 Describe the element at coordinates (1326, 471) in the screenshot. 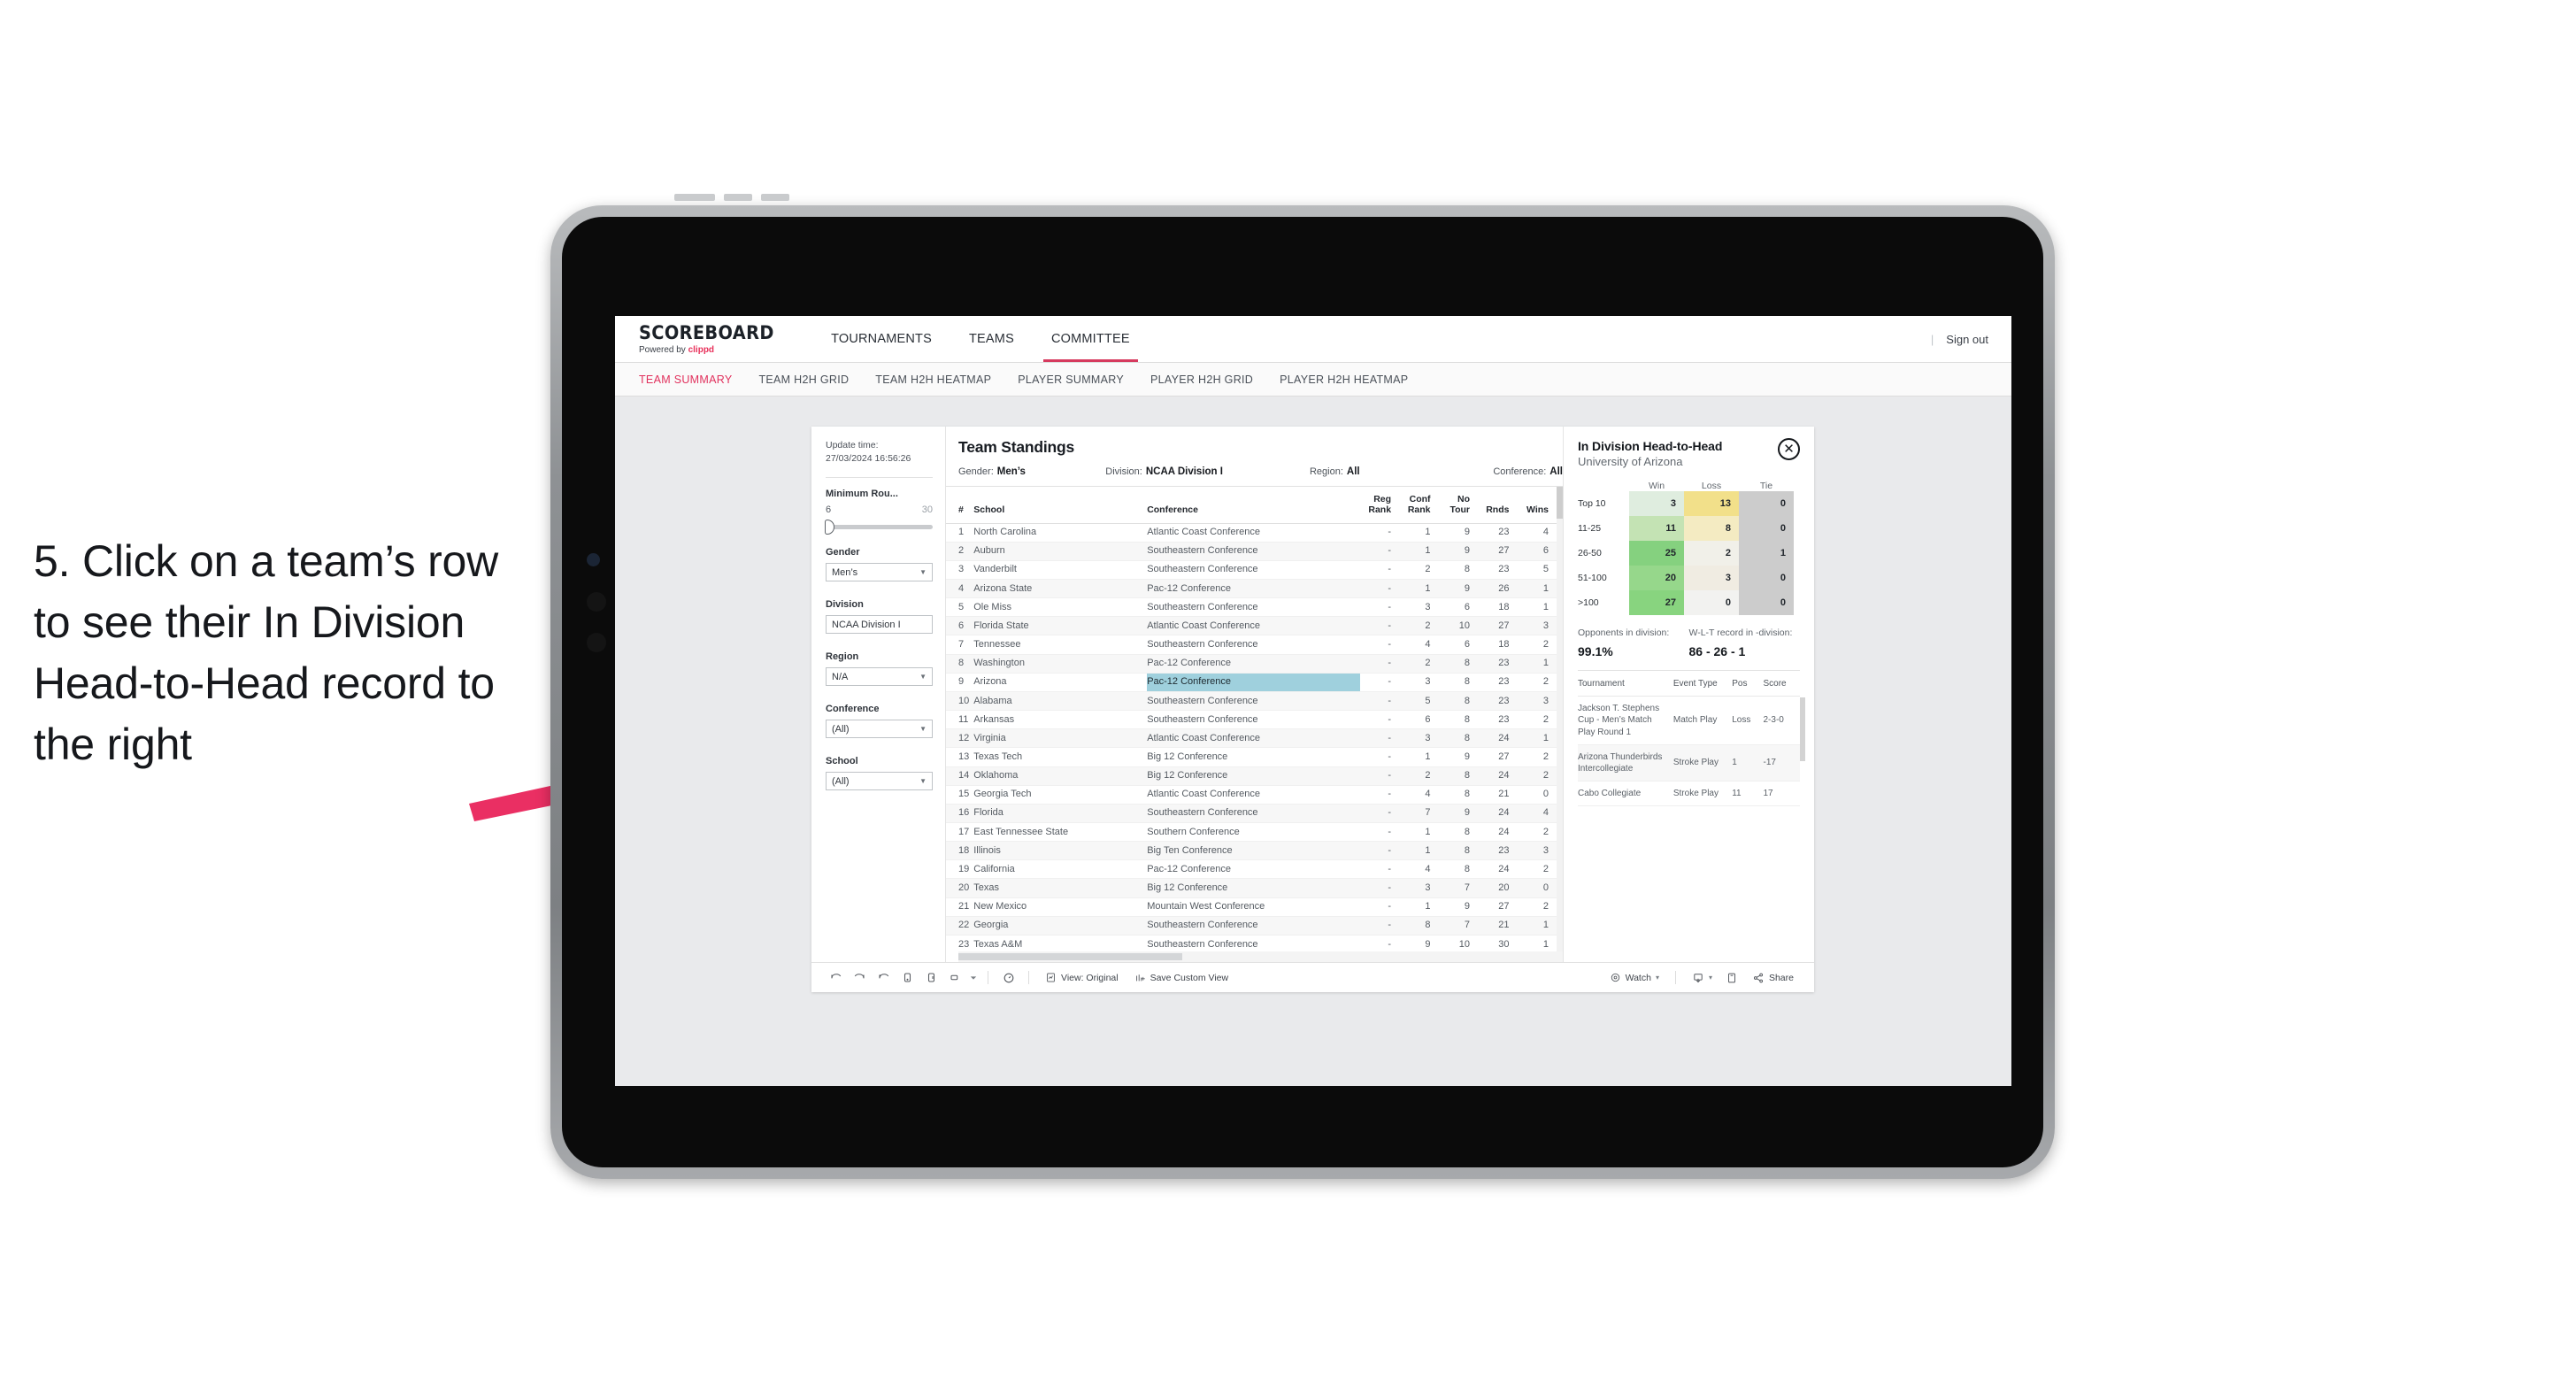

I see `meta-region-label: Region:` at that location.